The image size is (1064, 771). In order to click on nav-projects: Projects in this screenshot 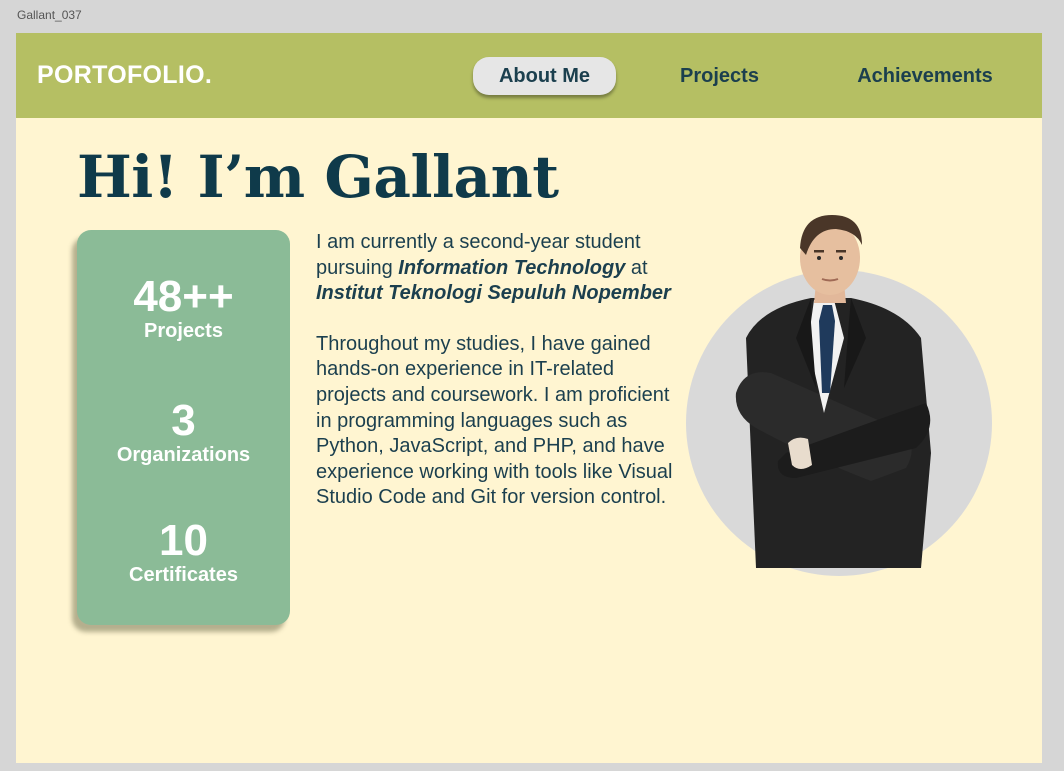, I will do `click(719, 76)`.